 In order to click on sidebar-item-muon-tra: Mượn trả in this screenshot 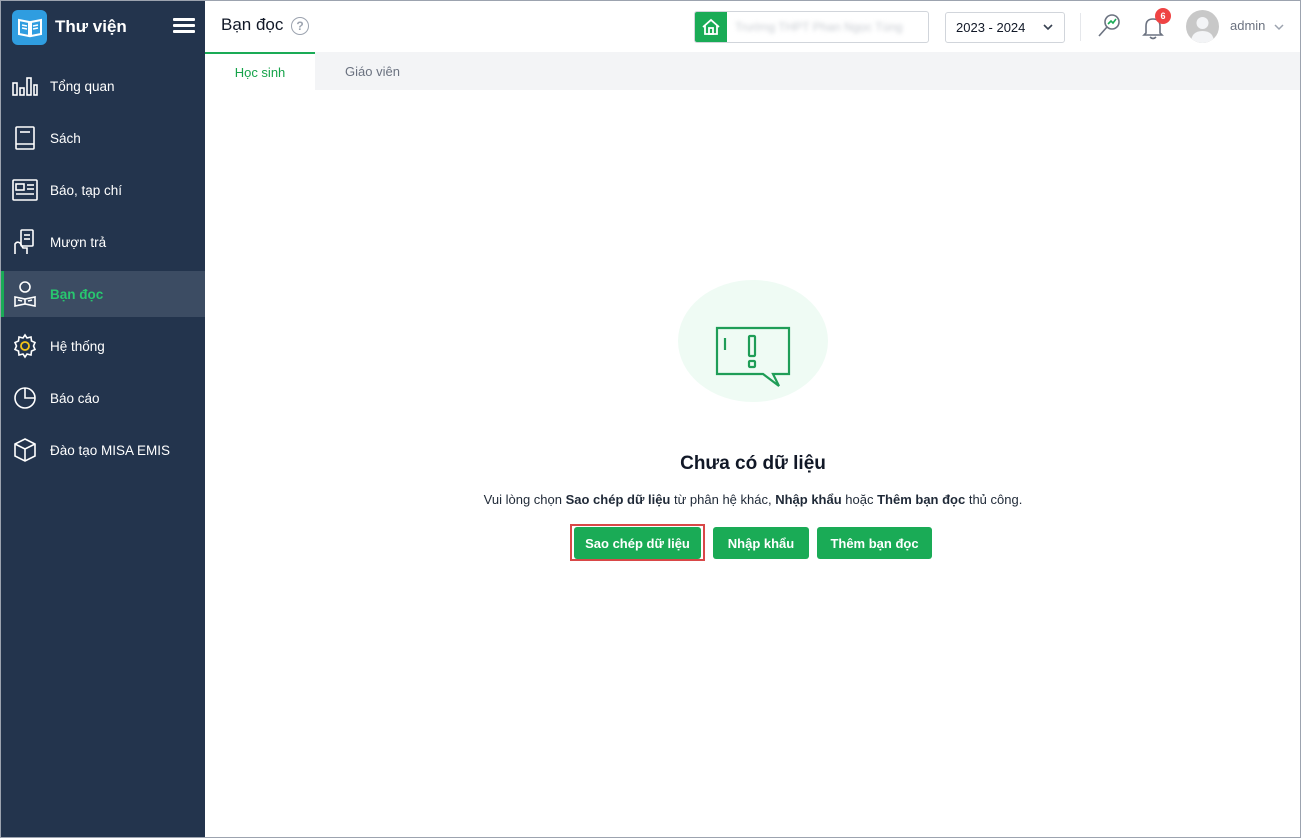, I will do `click(103, 242)`.